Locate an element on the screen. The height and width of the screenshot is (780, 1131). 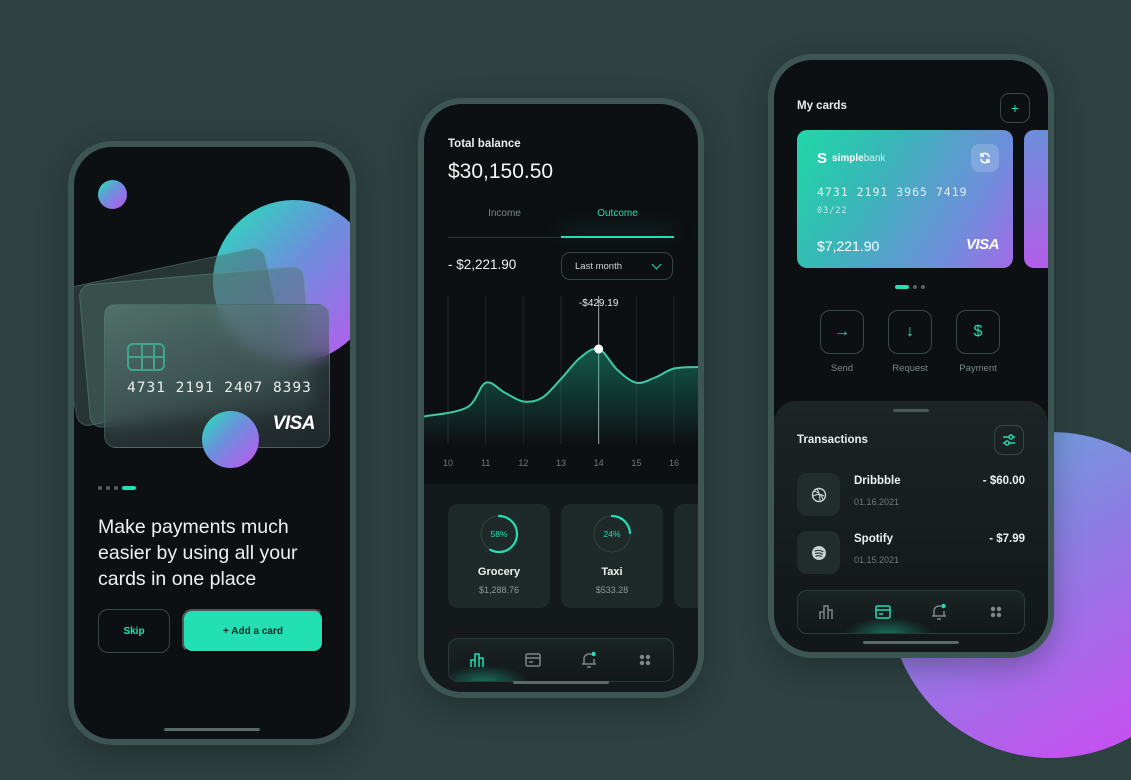
x-tick-label: 11 is located at coordinates (485, 463).